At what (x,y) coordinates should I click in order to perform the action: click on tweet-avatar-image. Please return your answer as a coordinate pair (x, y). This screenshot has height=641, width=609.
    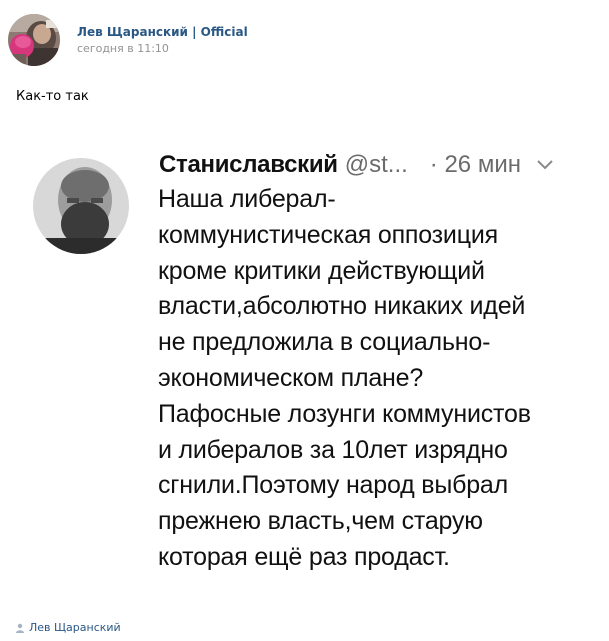
    Looking at the image, I should click on (81, 206).